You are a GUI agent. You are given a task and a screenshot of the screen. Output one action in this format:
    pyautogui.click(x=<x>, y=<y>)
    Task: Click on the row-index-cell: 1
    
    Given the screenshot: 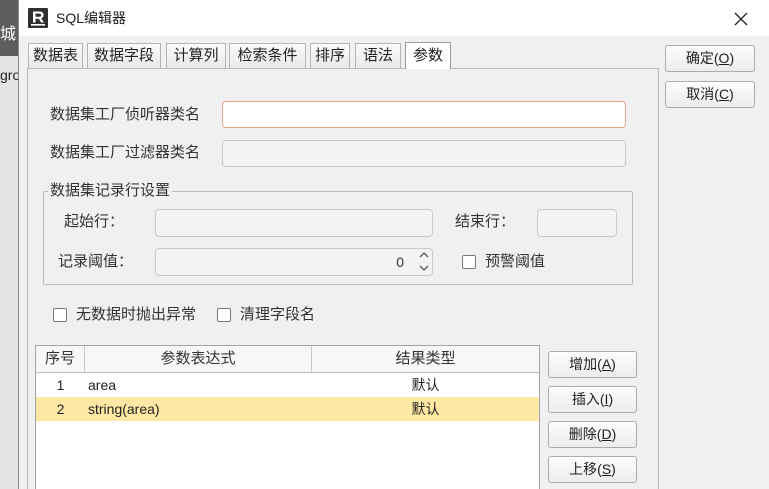 What is the action you would take?
    pyautogui.click(x=60, y=385)
    